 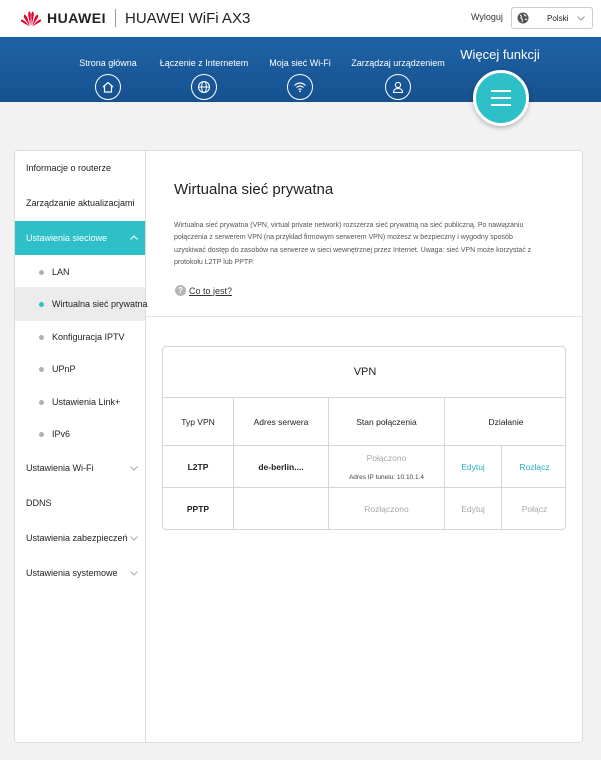 I want to click on nav-internet-label: Łączenie z Internetem, so click(x=204, y=63).